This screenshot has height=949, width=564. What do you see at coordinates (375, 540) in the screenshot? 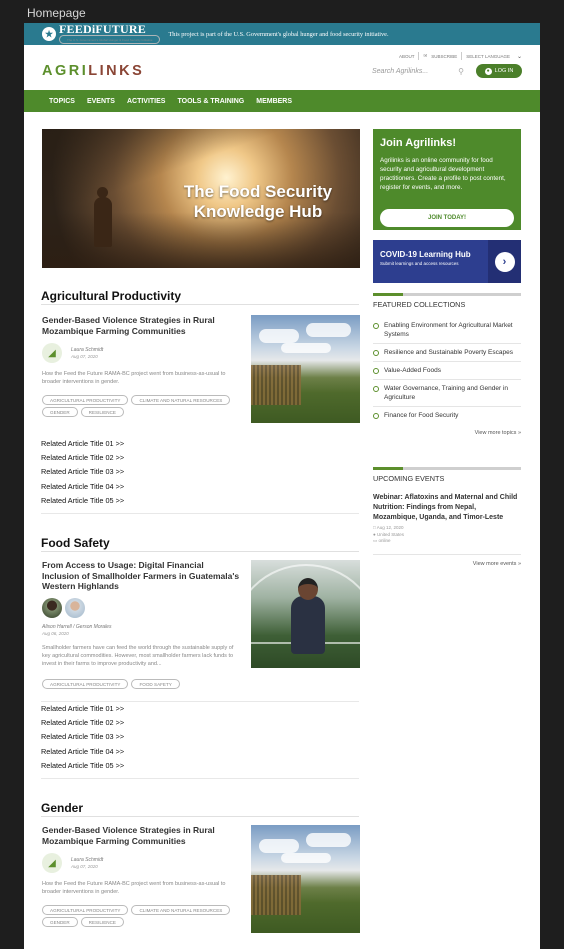
I see `laptop-icon: ▭` at bounding box center [375, 540].